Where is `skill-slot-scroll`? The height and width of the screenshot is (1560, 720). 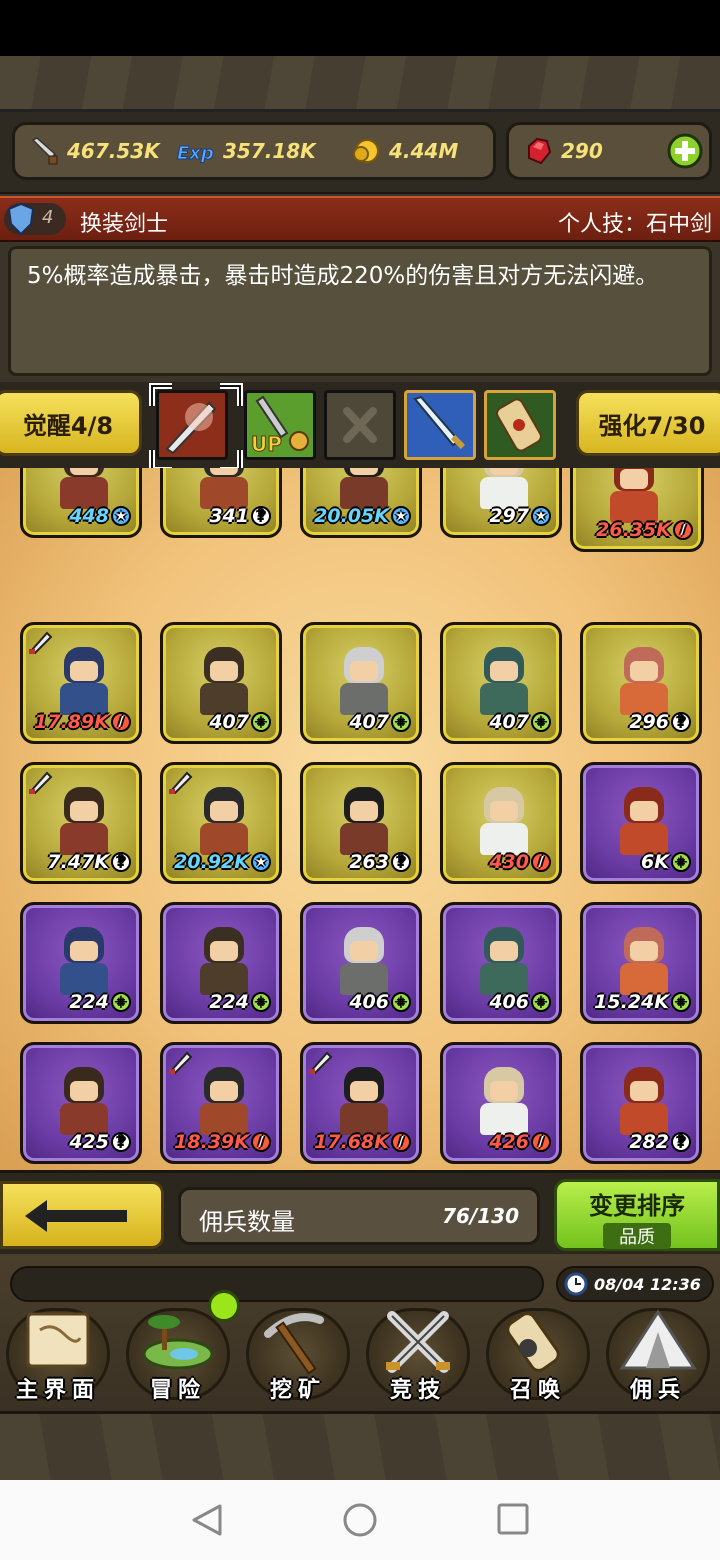 skill-slot-scroll is located at coordinates (520, 425).